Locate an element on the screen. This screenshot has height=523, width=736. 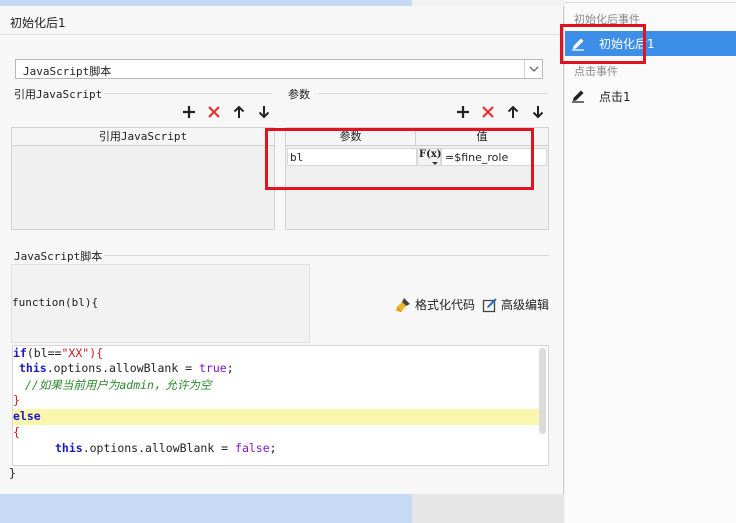
ref-js-group-label: 引用JavaScript is located at coordinates (58, 94).